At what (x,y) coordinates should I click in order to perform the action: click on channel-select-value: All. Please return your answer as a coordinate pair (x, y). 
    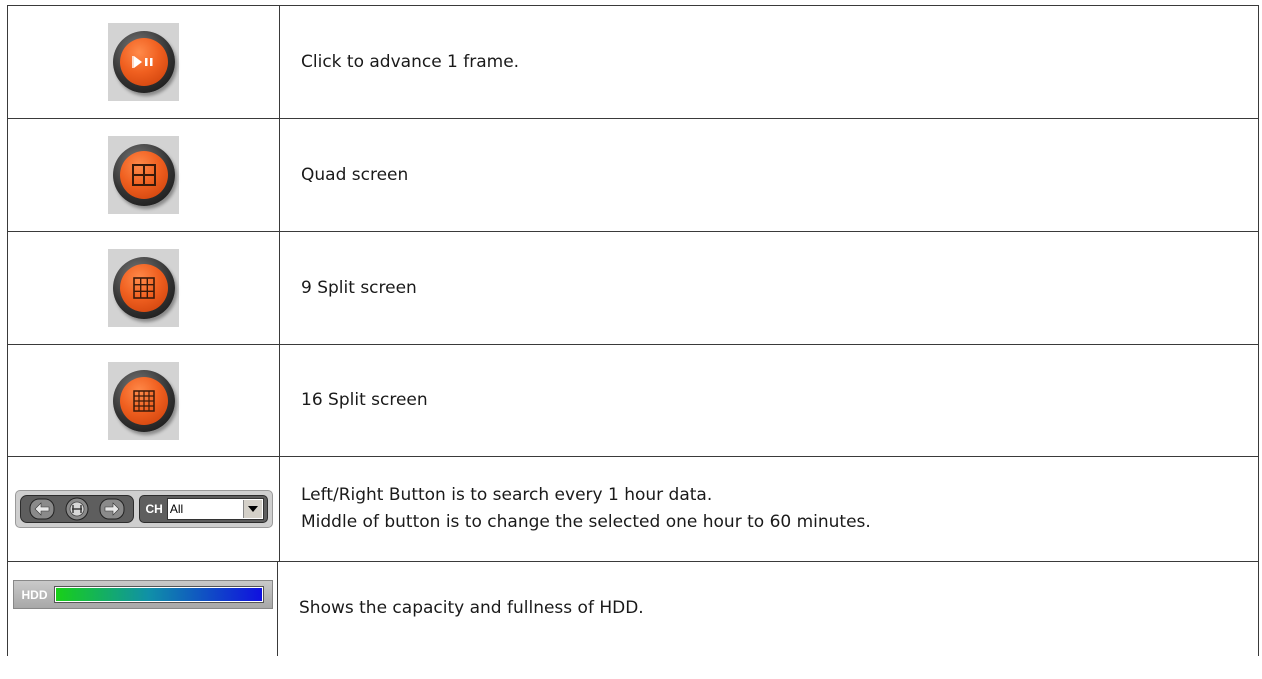
    Looking at the image, I should click on (176, 509).